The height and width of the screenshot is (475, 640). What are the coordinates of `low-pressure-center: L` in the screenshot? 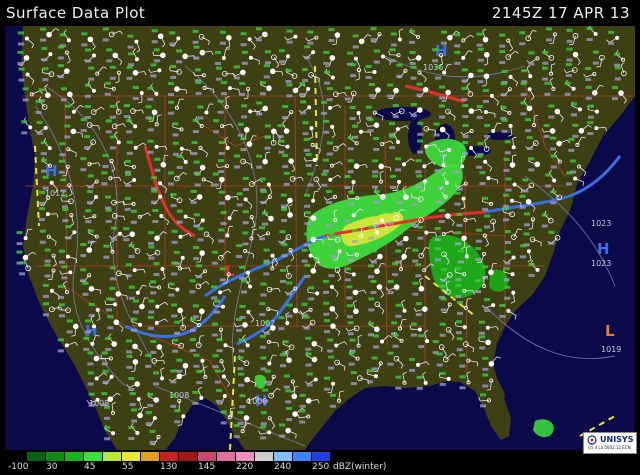 It's located at (230, 271).